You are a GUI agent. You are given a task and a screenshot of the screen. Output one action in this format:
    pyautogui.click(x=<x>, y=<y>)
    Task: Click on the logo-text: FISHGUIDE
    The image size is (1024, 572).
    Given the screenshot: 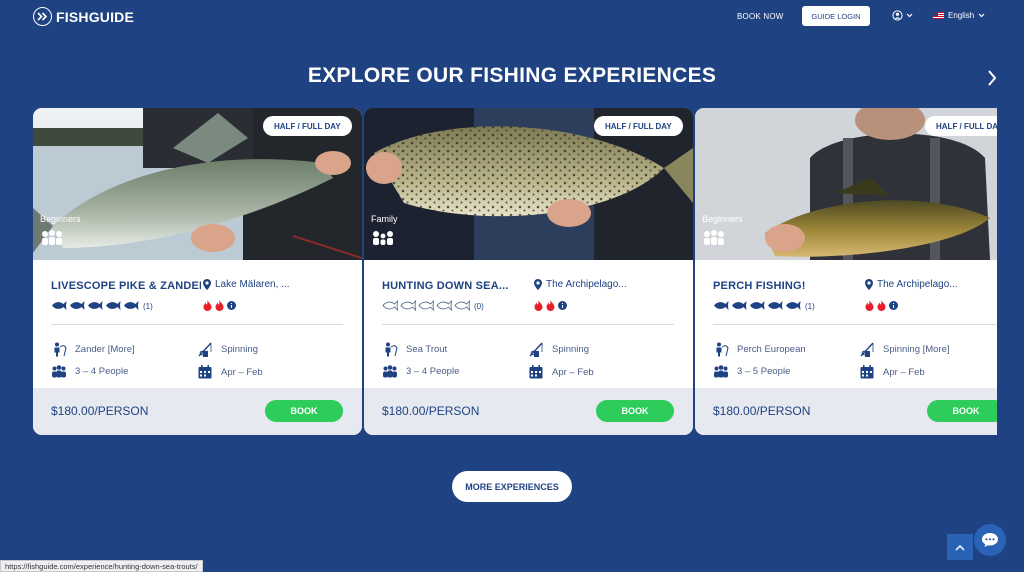 What is the action you would take?
    pyautogui.click(x=95, y=16)
    